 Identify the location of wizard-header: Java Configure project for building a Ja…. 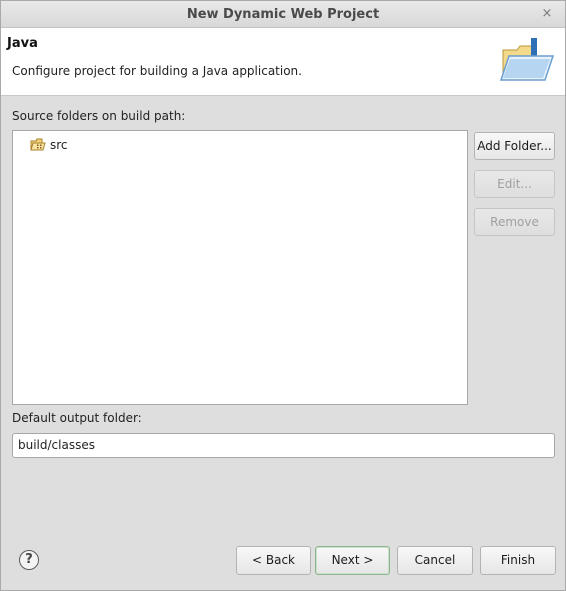
(283, 62).